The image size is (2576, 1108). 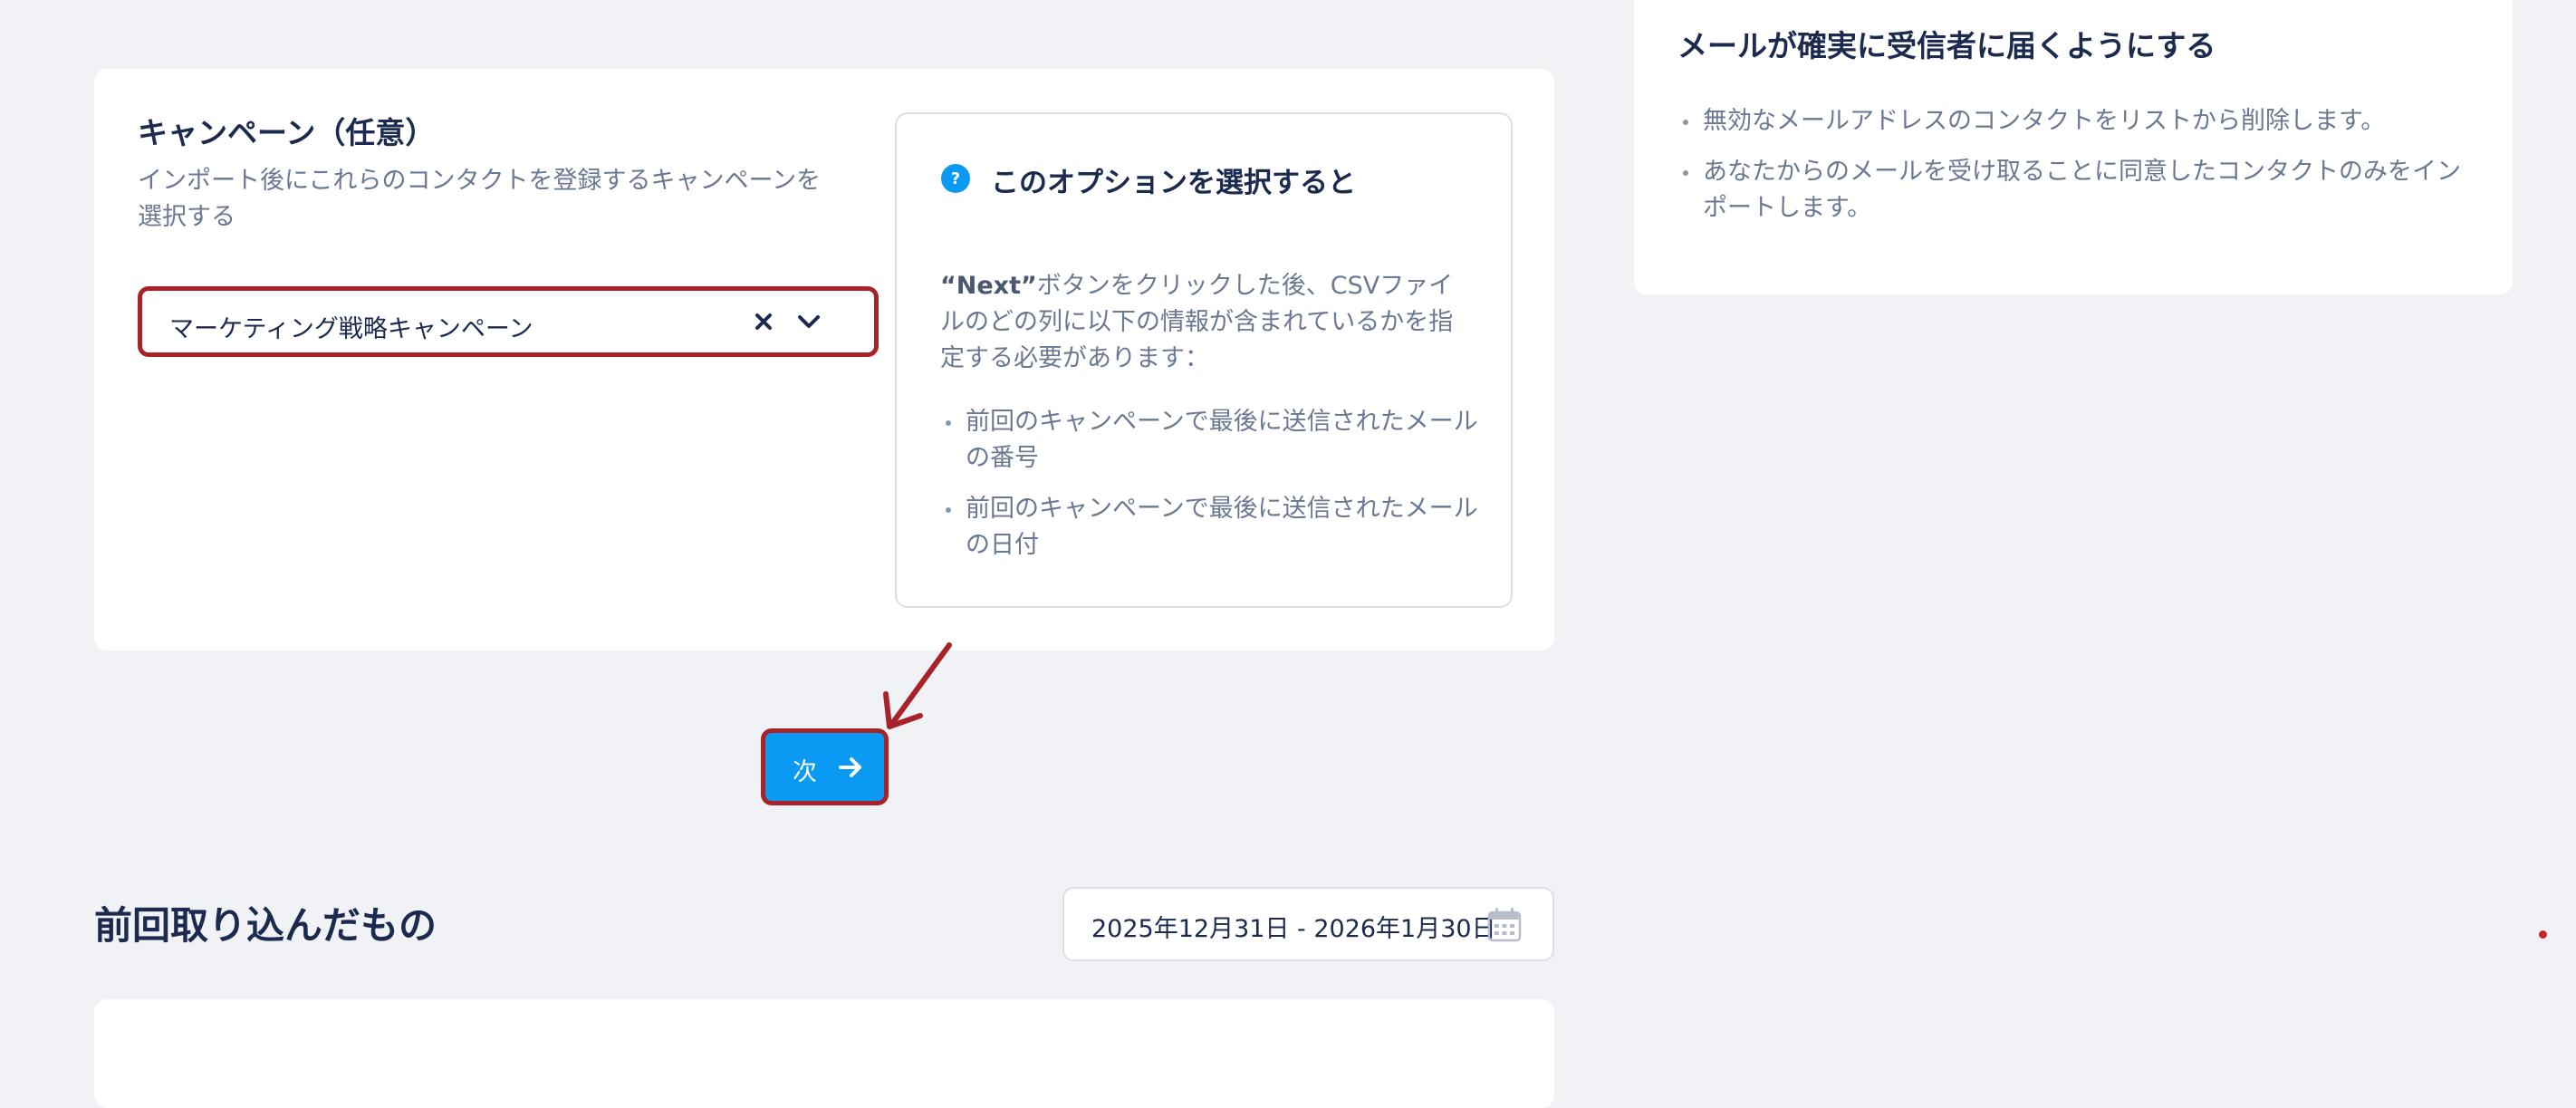 What do you see at coordinates (480, 199) in the screenshot?
I see `campaign-section-description: インポート後にこれらのコンタクトを登録するキャンペーンを選択する` at bounding box center [480, 199].